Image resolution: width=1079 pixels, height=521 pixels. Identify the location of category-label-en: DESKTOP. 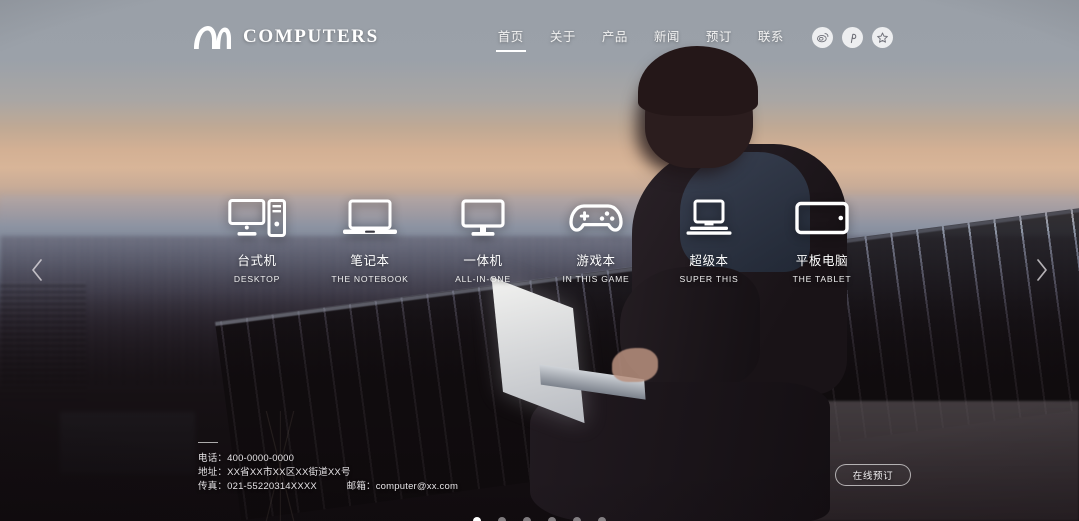
(257, 279).